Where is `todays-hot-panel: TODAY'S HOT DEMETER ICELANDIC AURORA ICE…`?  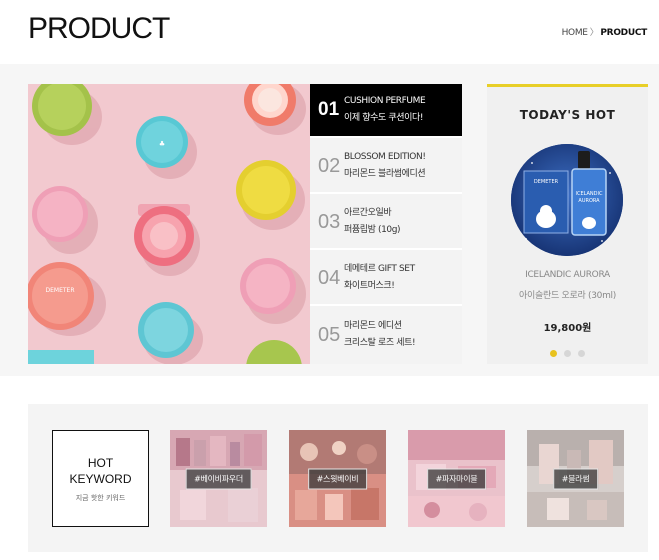 todays-hot-panel: TODAY'S HOT DEMETER ICELANDIC AURORA ICE… is located at coordinates (567, 224).